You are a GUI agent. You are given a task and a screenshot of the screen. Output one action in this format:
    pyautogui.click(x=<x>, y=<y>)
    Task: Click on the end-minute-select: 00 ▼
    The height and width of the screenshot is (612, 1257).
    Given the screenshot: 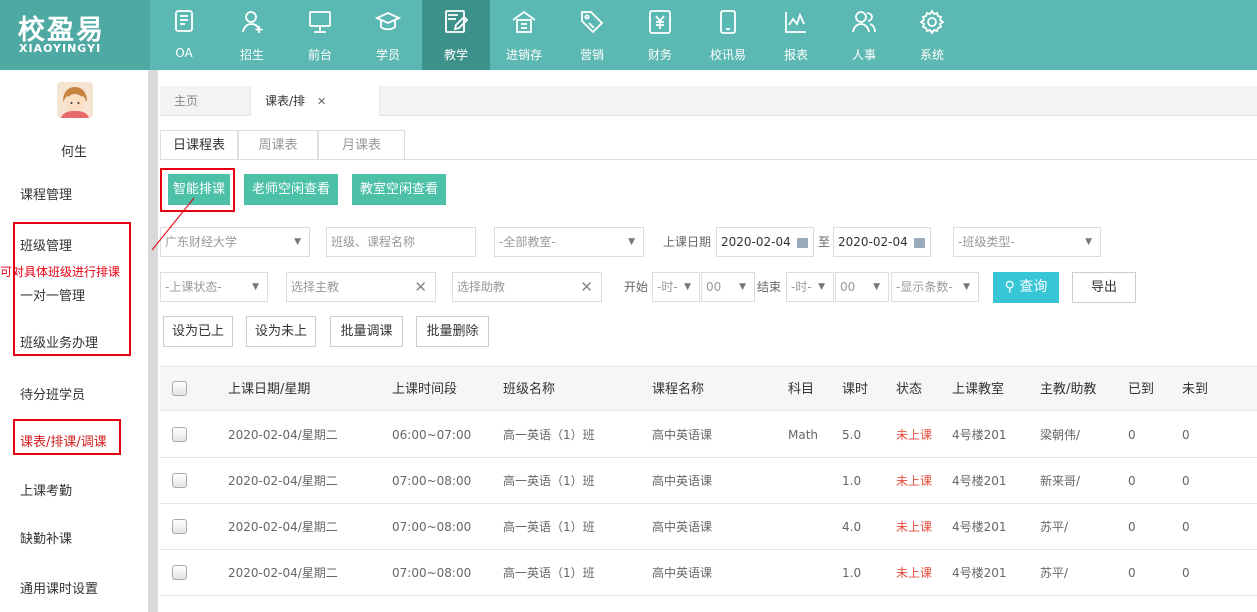 What is the action you would take?
    pyautogui.click(x=862, y=287)
    